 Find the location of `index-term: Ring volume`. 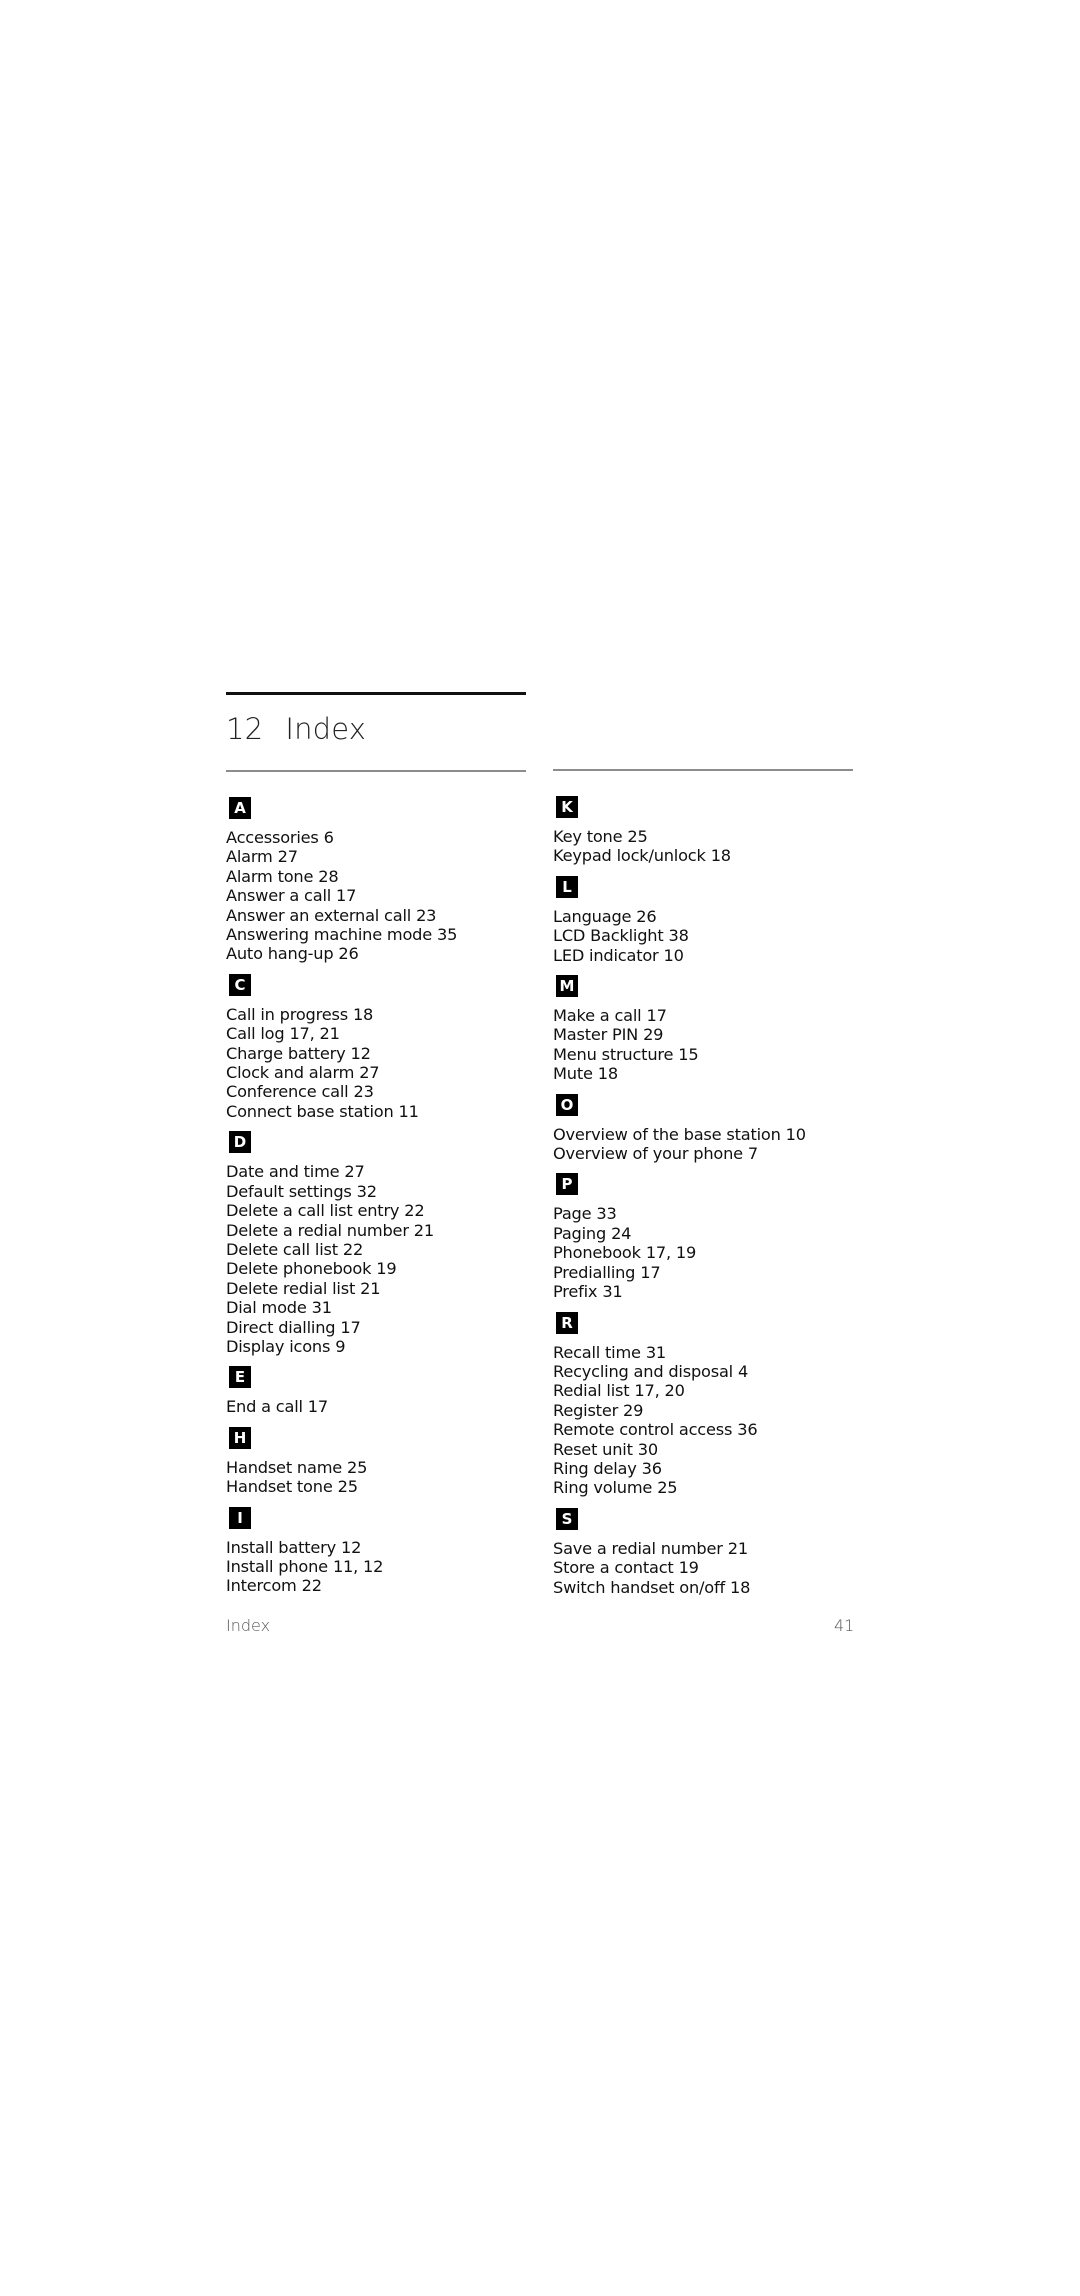

index-term: Ring volume is located at coordinates (603, 1488).